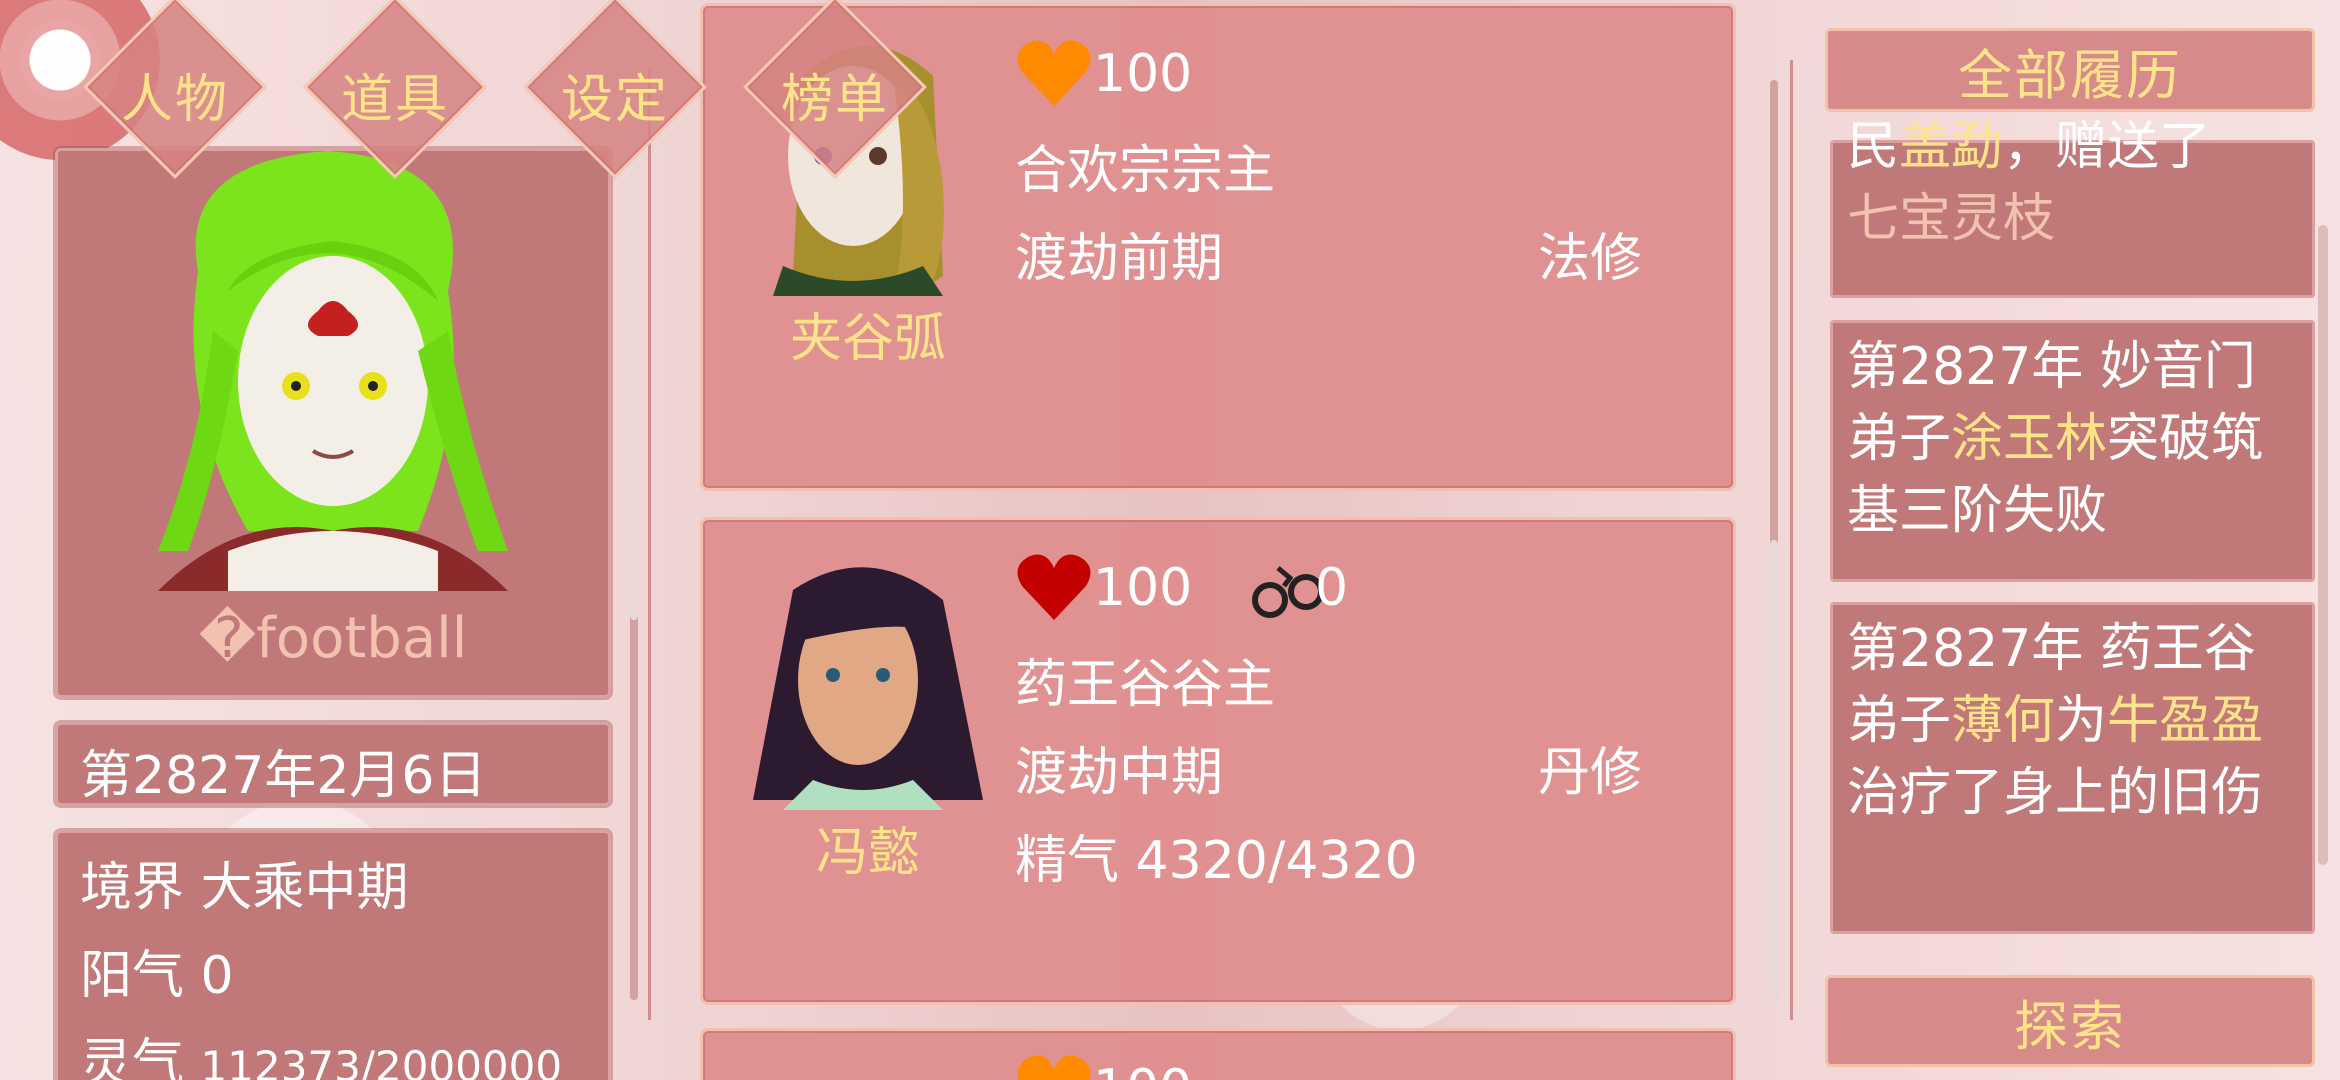  Describe the element at coordinates (868, 688) in the screenshot. I see `character-avatar` at that location.